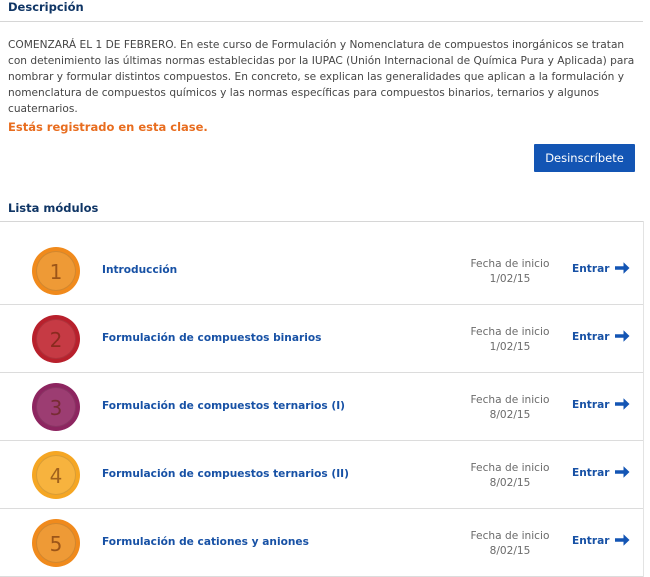 This screenshot has height=577, width=650. I want to click on module-number-badge: 5, so click(56, 543).